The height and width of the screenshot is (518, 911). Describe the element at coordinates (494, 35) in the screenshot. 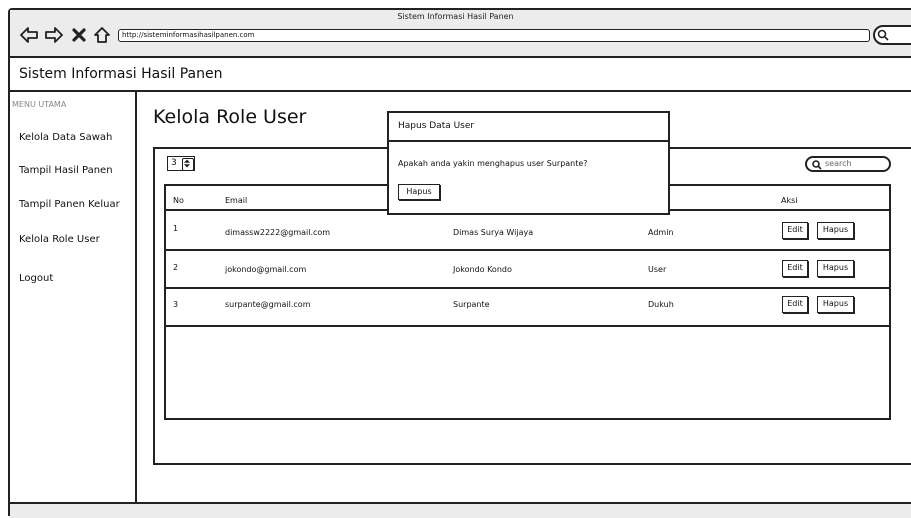

I see `url-bar: http://sisteminformasihasilpanen.com` at that location.